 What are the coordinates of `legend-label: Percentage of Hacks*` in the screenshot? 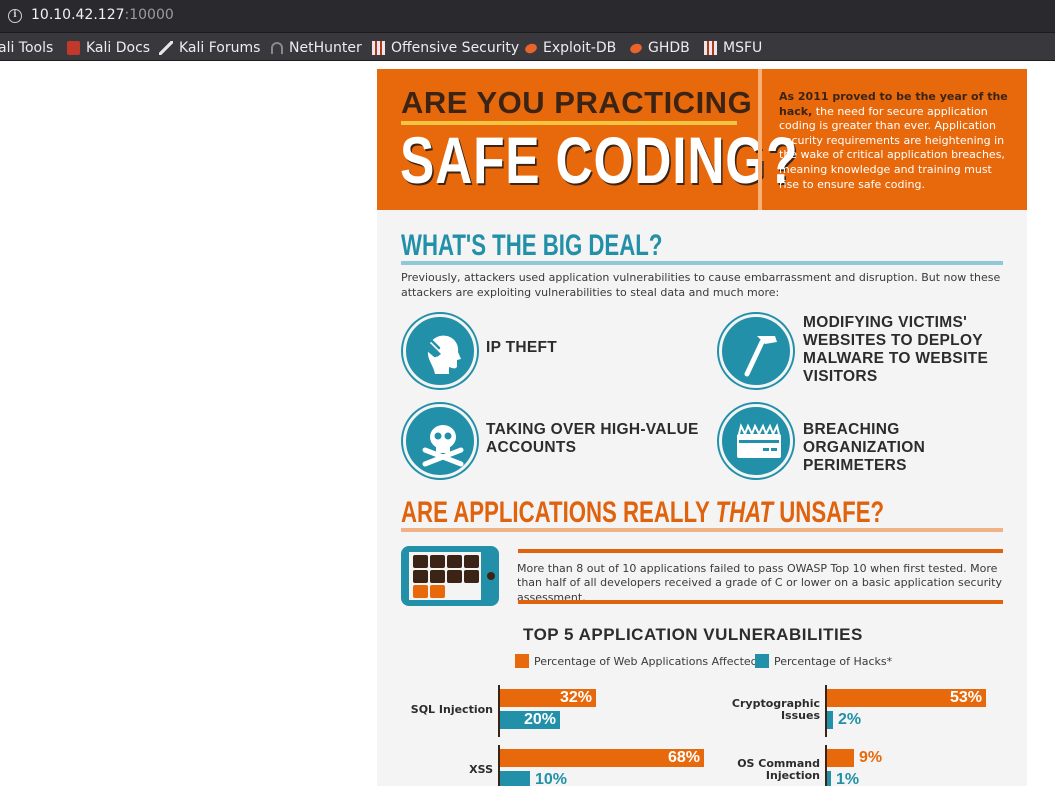 It's located at (833, 661).